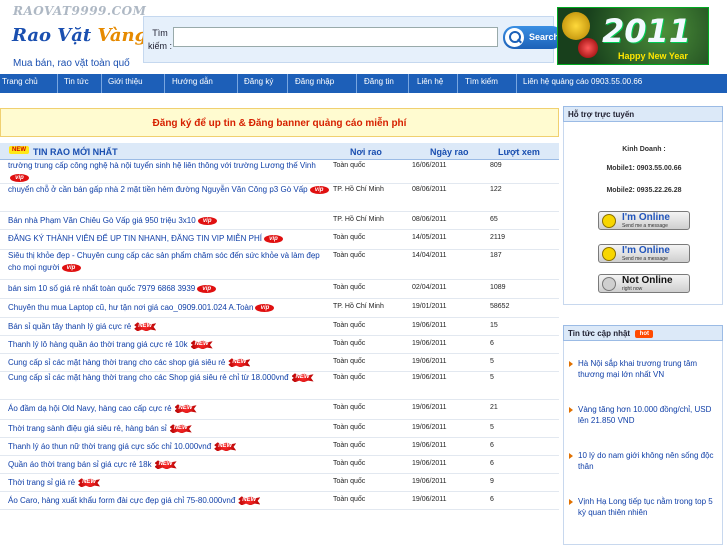 This screenshot has height=545, width=727. Describe the element at coordinates (643, 333) in the screenshot. I see `news-title-bar: Tin tức cập nhật hot` at that location.